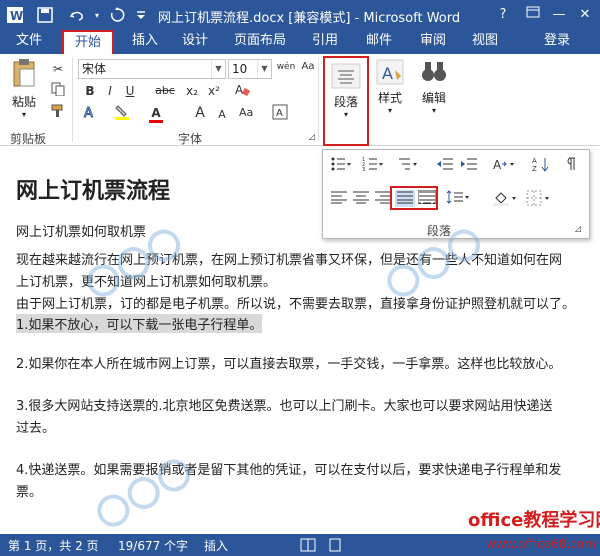 The image size is (600, 556). I want to click on clear-format-icon: A, so click(242, 91).